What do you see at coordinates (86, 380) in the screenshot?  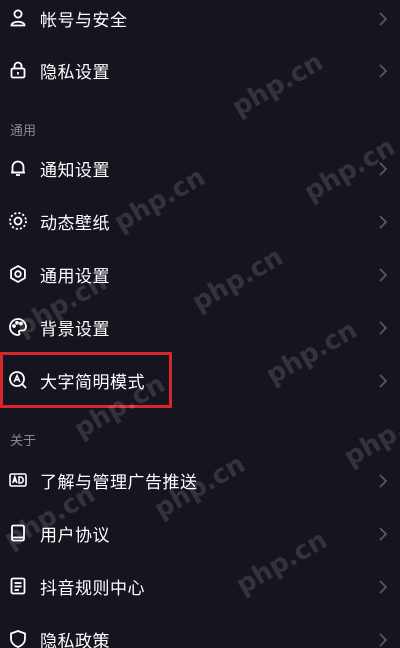 I see `highlight-annotation-box` at bounding box center [86, 380].